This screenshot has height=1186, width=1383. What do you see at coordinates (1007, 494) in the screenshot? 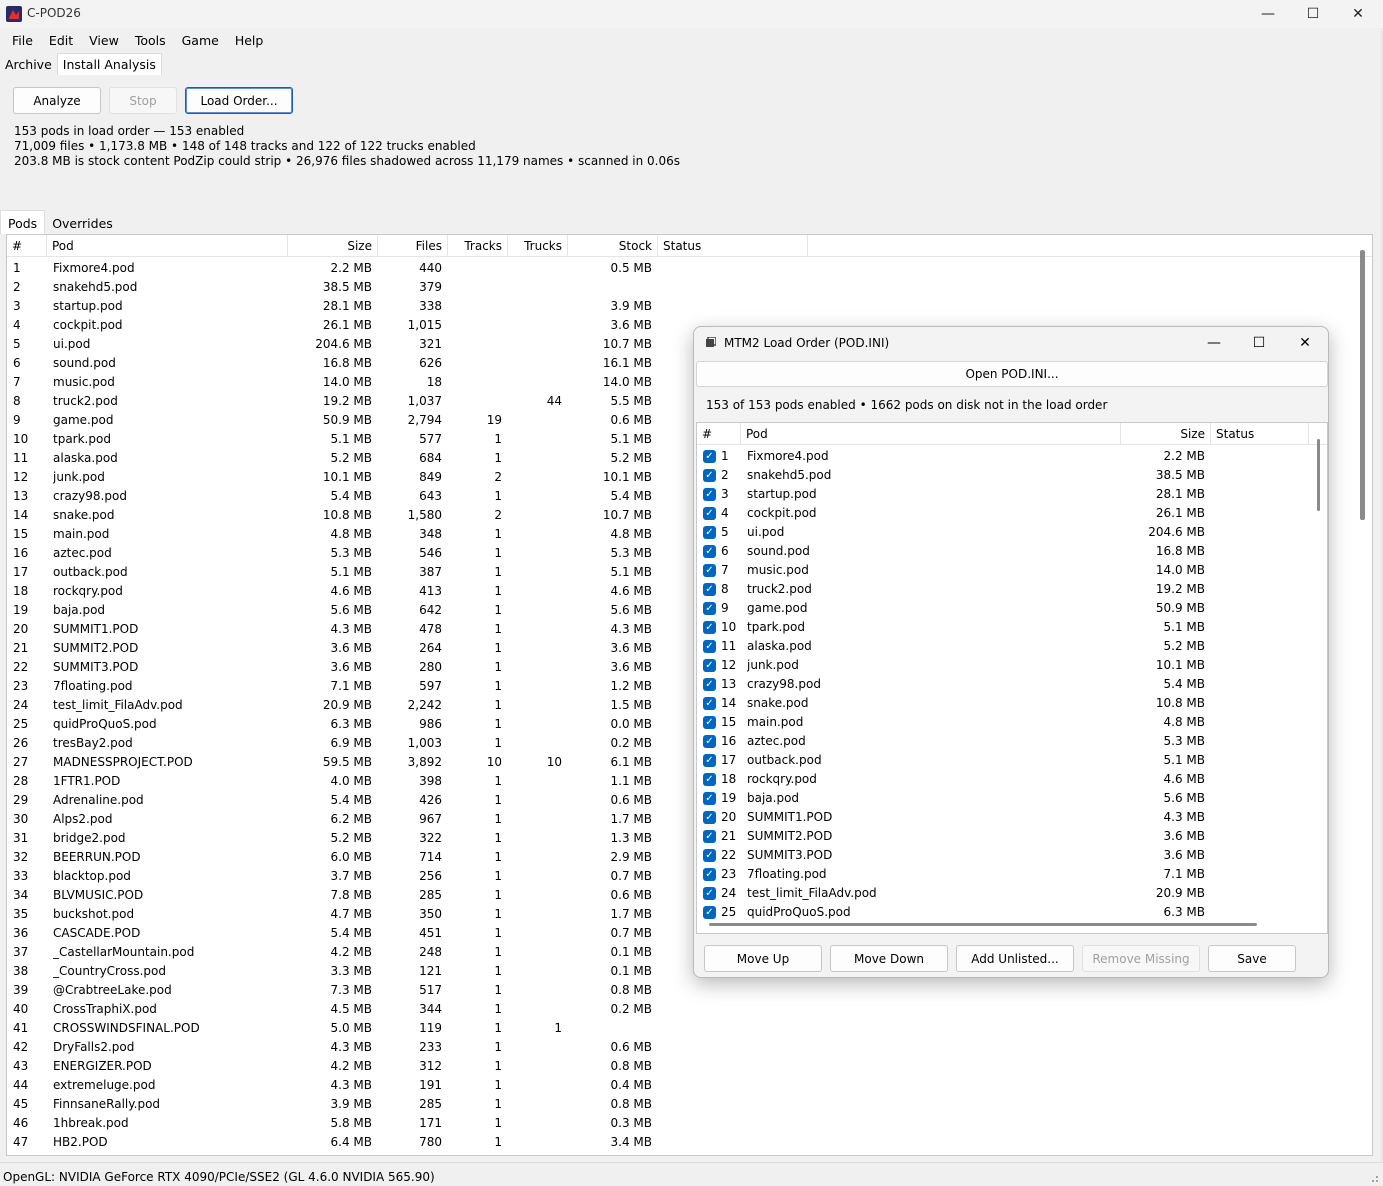
I see `list-item: ✓ 3 startup.pod 28.1 MB` at bounding box center [1007, 494].